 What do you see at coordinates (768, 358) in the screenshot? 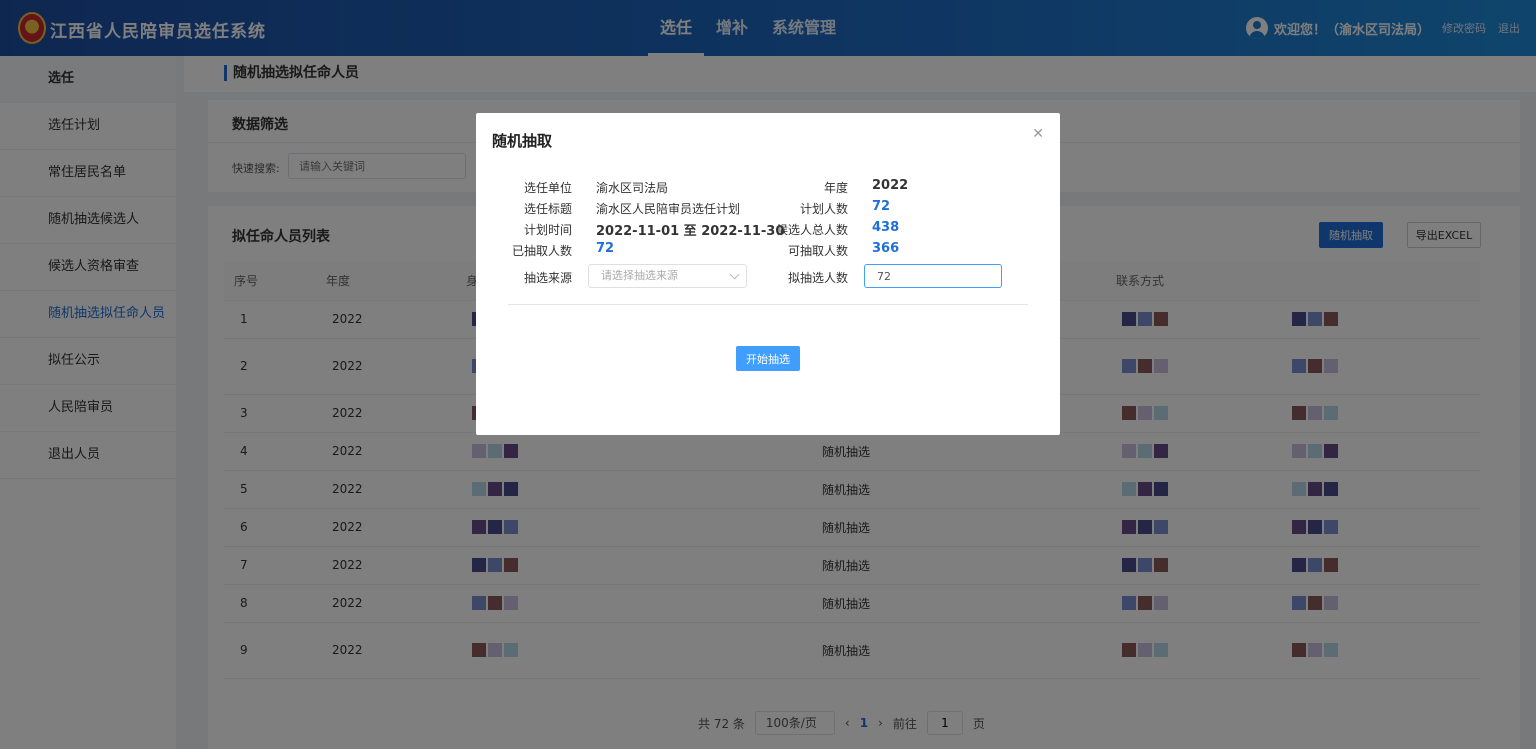
I see `start-draw-button: 开始抽选` at bounding box center [768, 358].